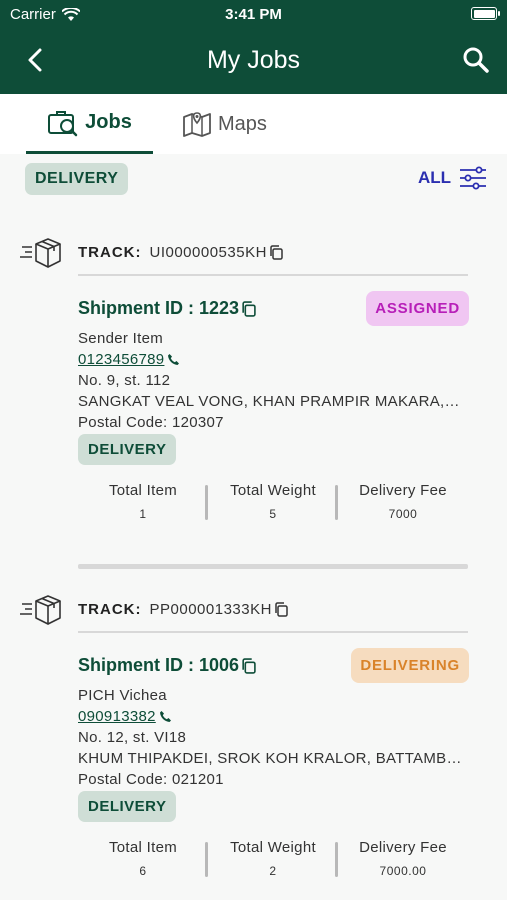  I want to click on shipment-id: Shipment ID : 1223, so click(167, 308).